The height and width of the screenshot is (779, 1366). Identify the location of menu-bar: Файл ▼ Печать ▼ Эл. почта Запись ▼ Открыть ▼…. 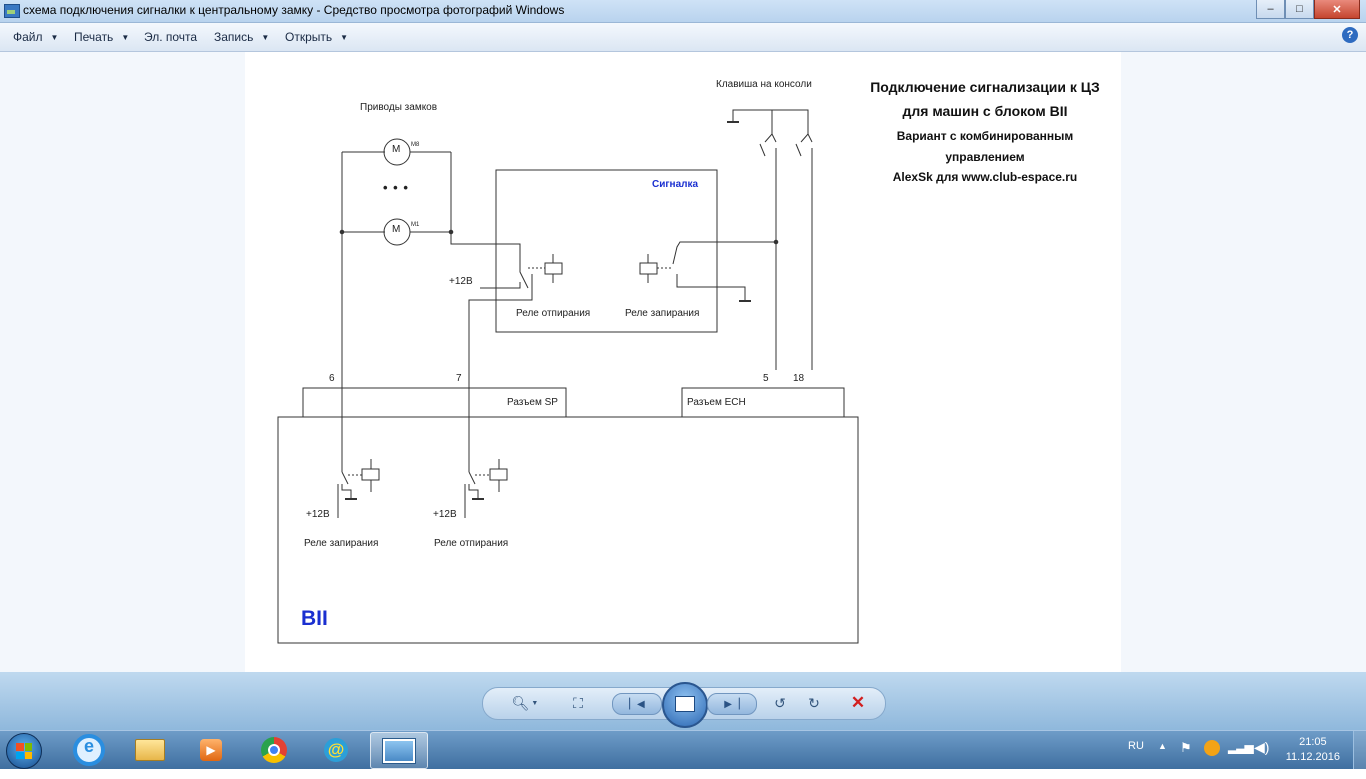
(683, 37).